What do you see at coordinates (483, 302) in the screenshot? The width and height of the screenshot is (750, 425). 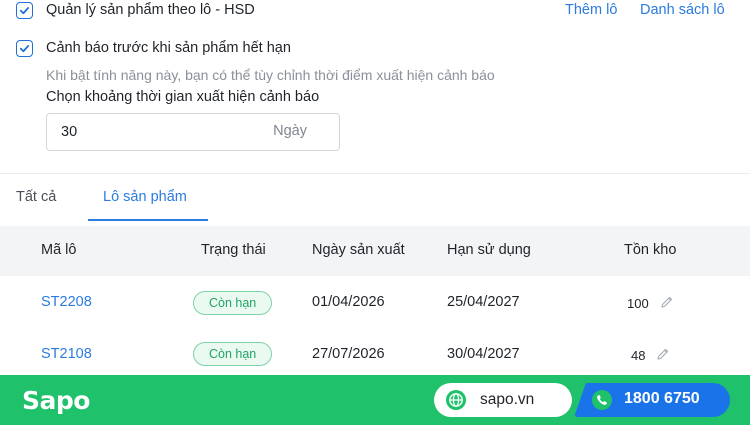 I see `exp-date: 25/04/2027` at bounding box center [483, 302].